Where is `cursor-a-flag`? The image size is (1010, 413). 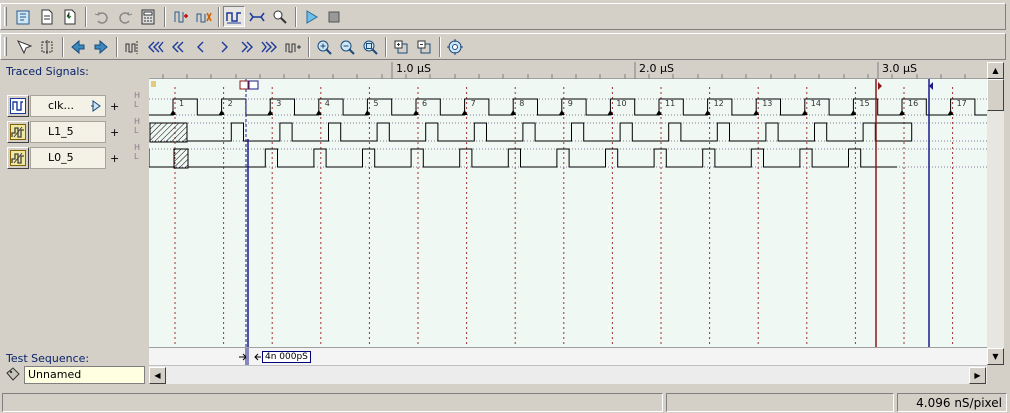
cursor-a-flag is located at coordinates (244, 85).